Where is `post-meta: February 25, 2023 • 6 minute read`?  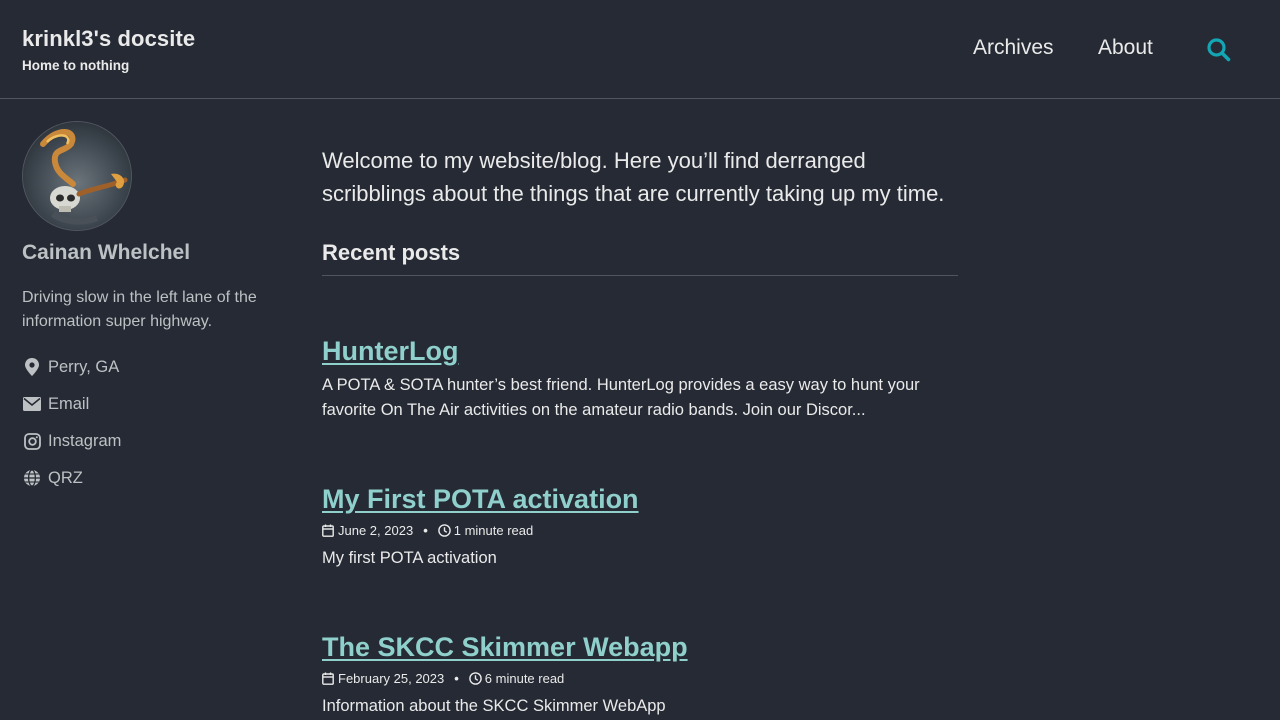
post-meta: February 25, 2023 • 6 minute read is located at coordinates (642, 678).